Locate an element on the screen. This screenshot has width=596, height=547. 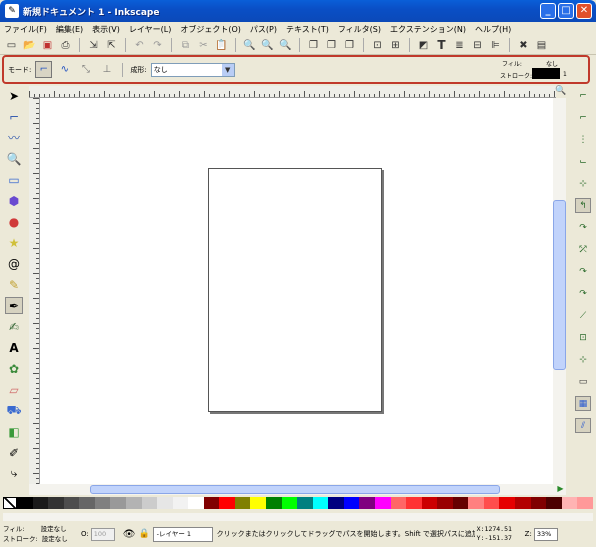
layer-lock-icon: 🔒 is located at coordinates (143, 534).